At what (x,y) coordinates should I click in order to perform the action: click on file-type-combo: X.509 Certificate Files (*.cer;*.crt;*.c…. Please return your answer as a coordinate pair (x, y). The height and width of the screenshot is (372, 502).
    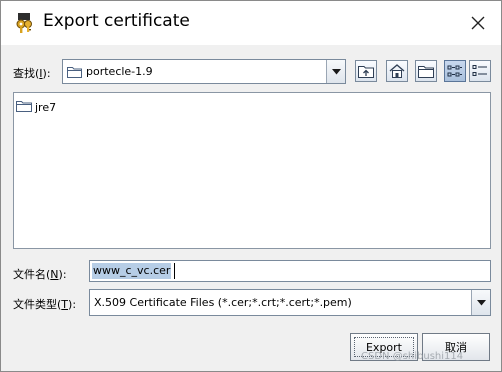
    Looking at the image, I should click on (290, 302).